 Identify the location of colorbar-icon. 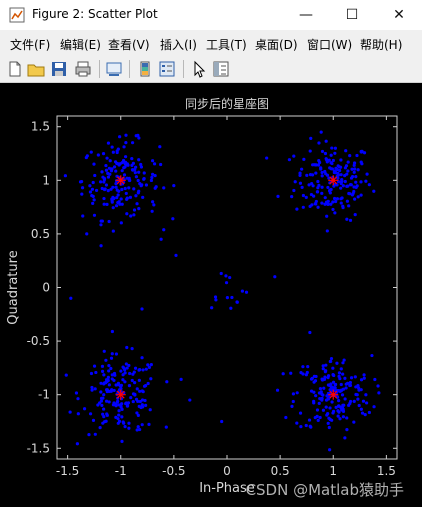
(145, 69).